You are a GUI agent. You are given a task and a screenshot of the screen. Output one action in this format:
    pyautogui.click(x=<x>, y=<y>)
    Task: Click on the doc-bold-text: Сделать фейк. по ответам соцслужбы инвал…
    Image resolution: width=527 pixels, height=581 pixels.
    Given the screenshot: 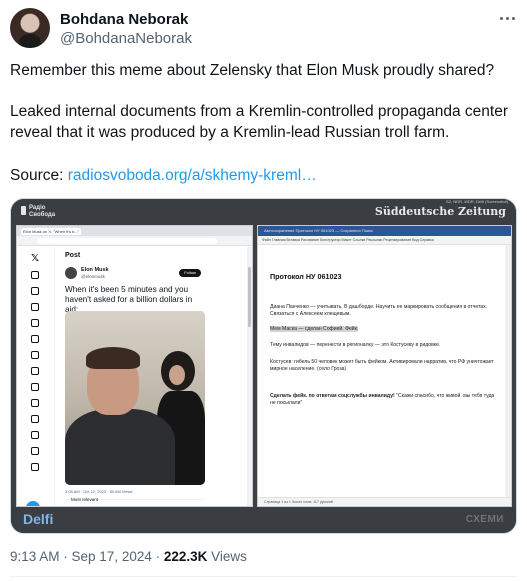 What is the action you would take?
    pyautogui.click(x=332, y=396)
    